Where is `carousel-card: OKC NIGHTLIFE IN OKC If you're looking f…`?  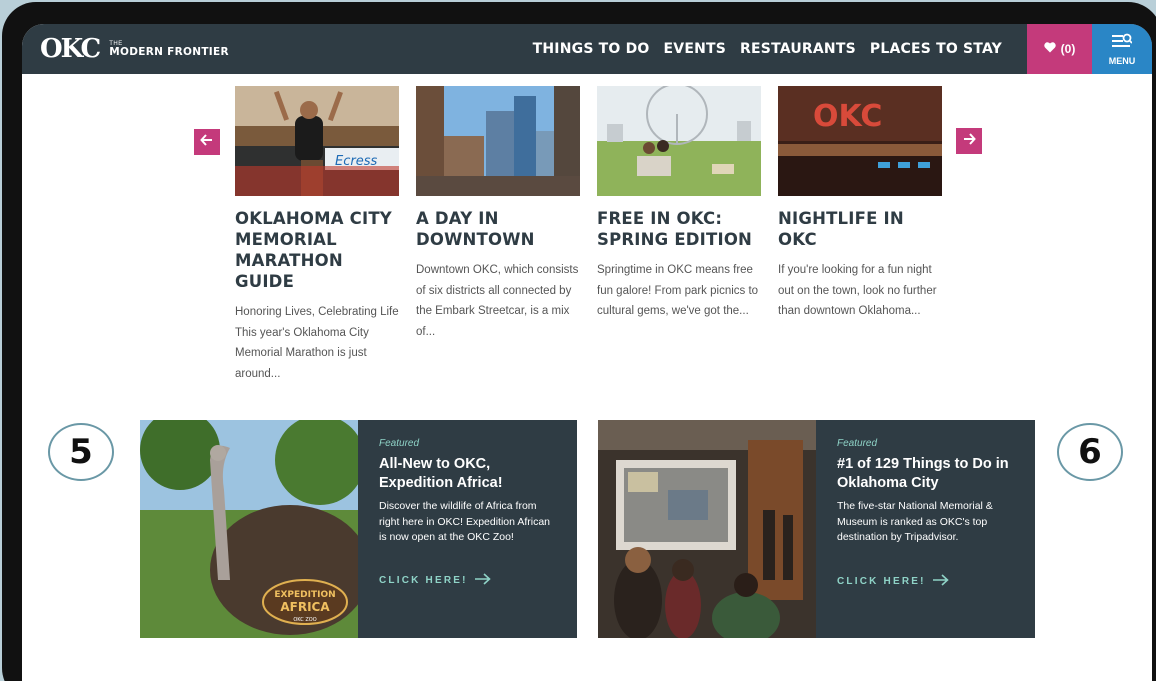 carousel-card: OKC NIGHTLIFE IN OKC If you're looking f… is located at coordinates (860, 204).